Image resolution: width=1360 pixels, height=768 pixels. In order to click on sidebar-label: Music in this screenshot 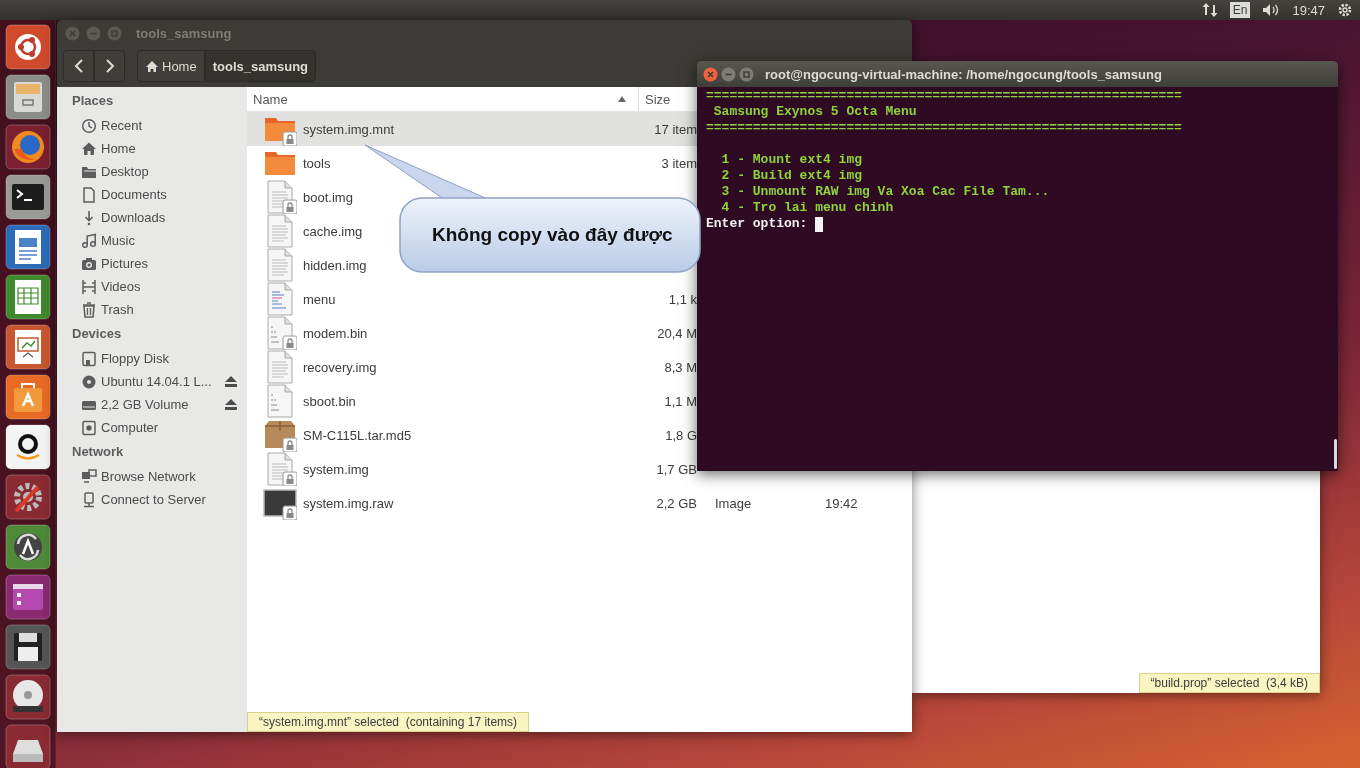, I will do `click(118, 240)`.